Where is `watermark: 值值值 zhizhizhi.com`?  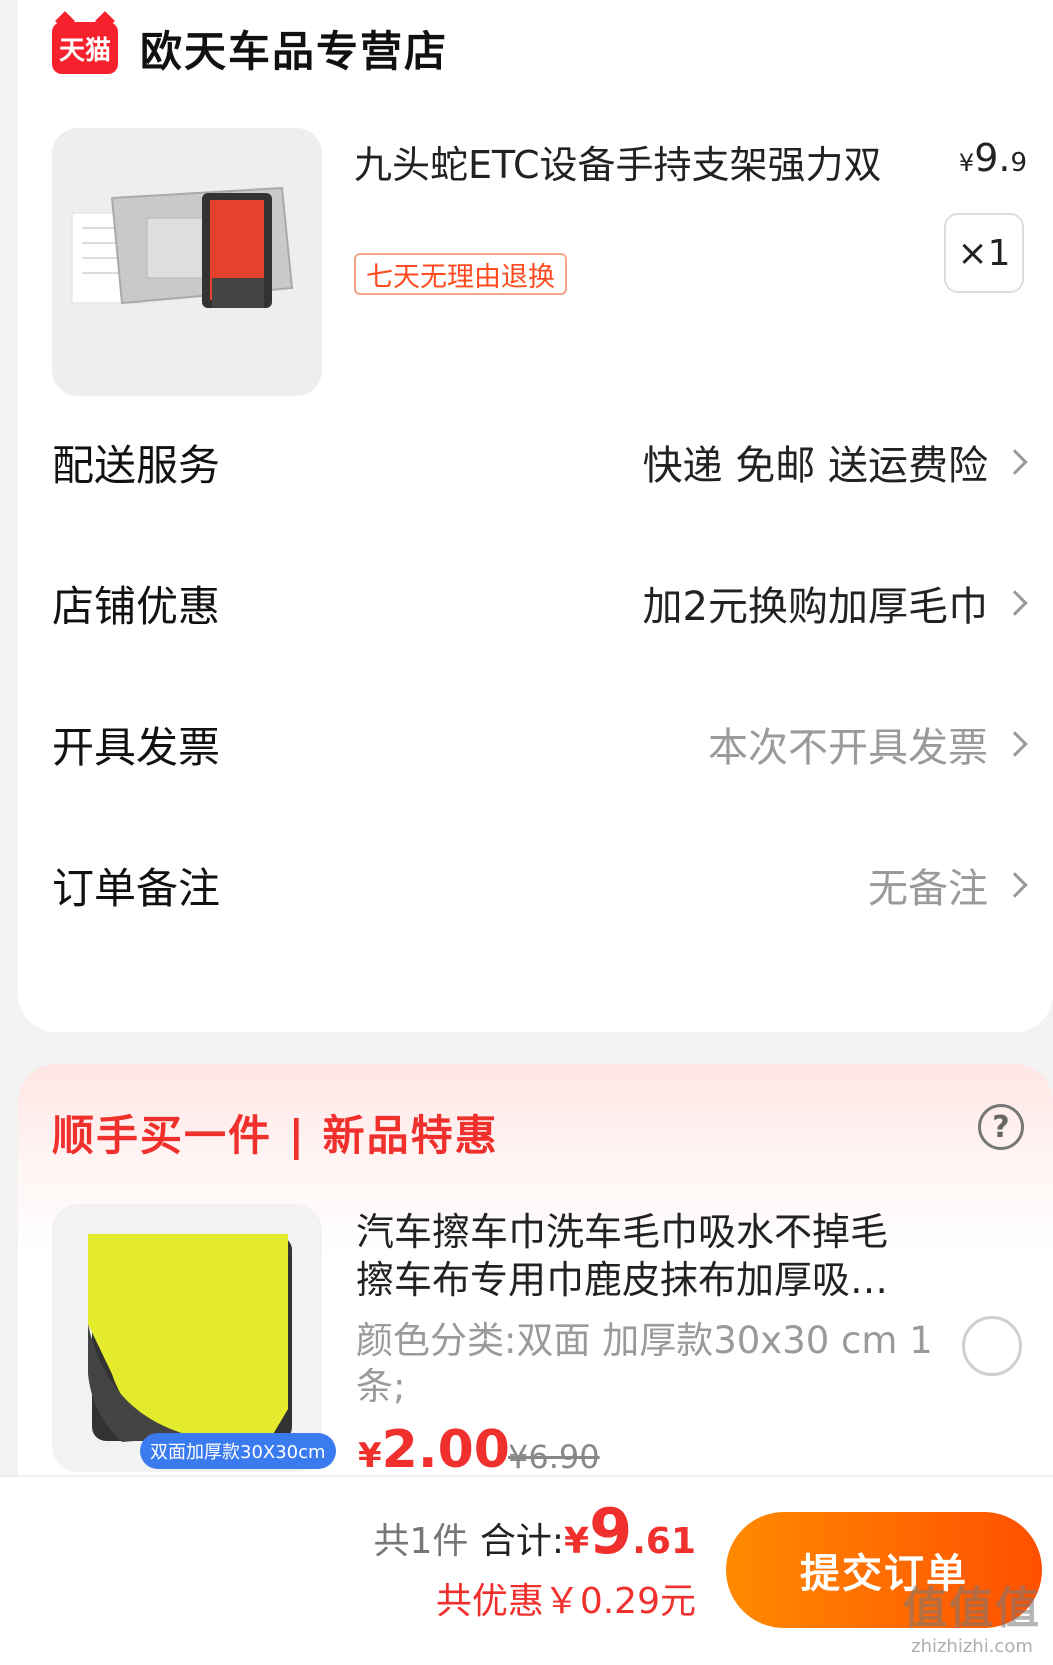 watermark: 值值值 zhizhizhi.com is located at coordinates (972, 1620).